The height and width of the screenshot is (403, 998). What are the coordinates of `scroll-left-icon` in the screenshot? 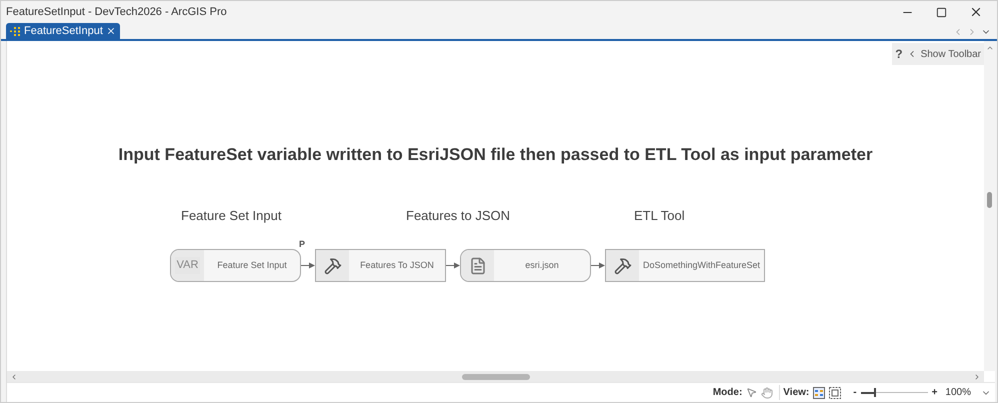 It's located at (14, 376).